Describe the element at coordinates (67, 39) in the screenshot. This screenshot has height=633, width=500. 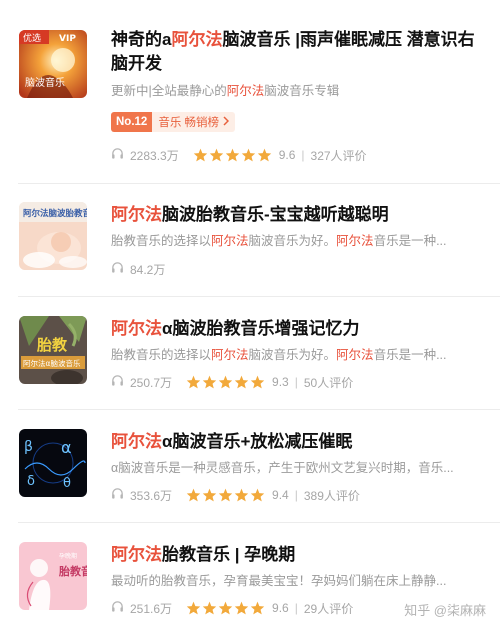
I see `vip-badge: VIP` at that location.